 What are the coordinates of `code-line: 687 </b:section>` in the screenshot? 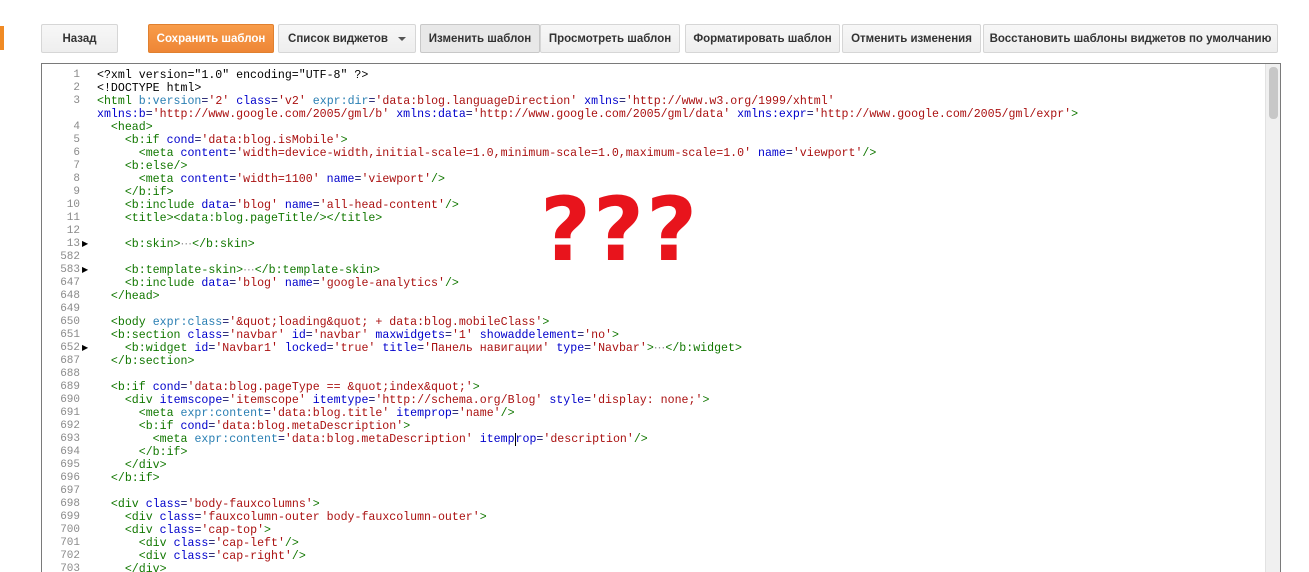 It's located at (127, 361).